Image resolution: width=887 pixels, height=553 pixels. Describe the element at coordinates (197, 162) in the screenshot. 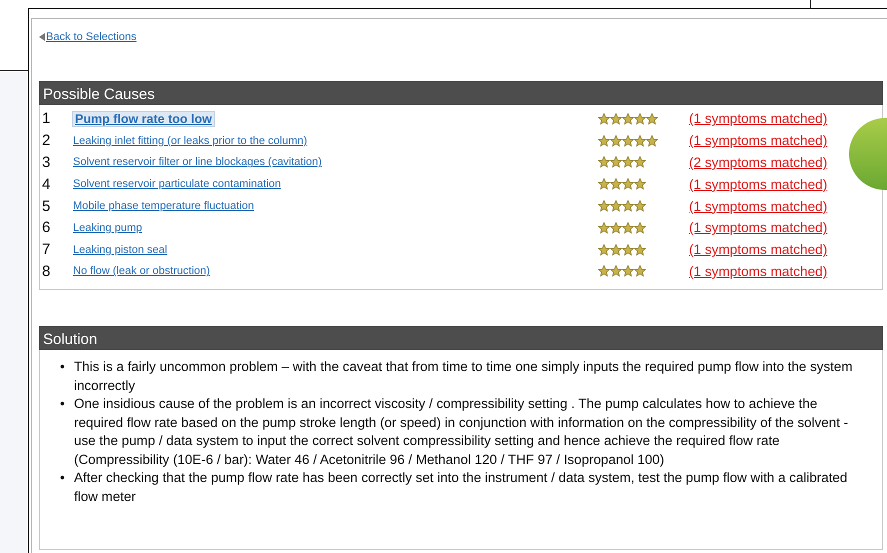

I see `cause-link: Solvent reservoir filter or line blockages (cavitation)` at that location.